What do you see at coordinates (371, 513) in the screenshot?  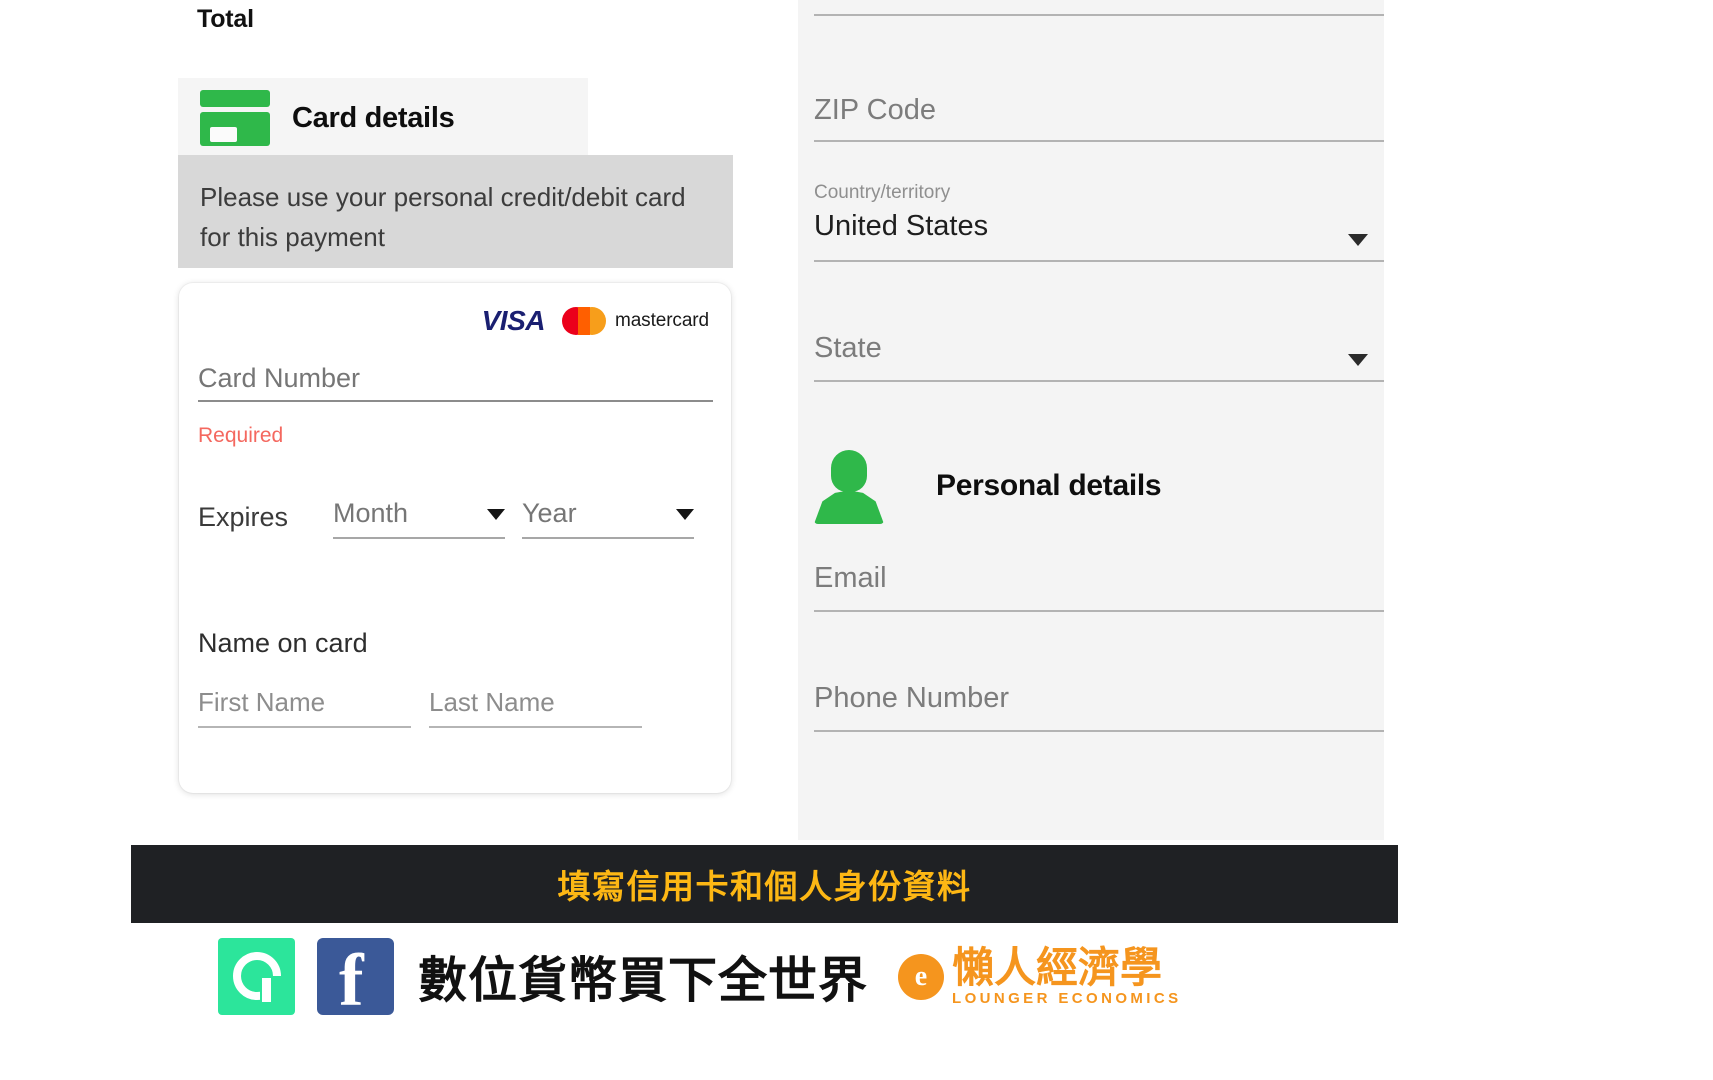 I see `expiry-month-placeholder: Month` at bounding box center [371, 513].